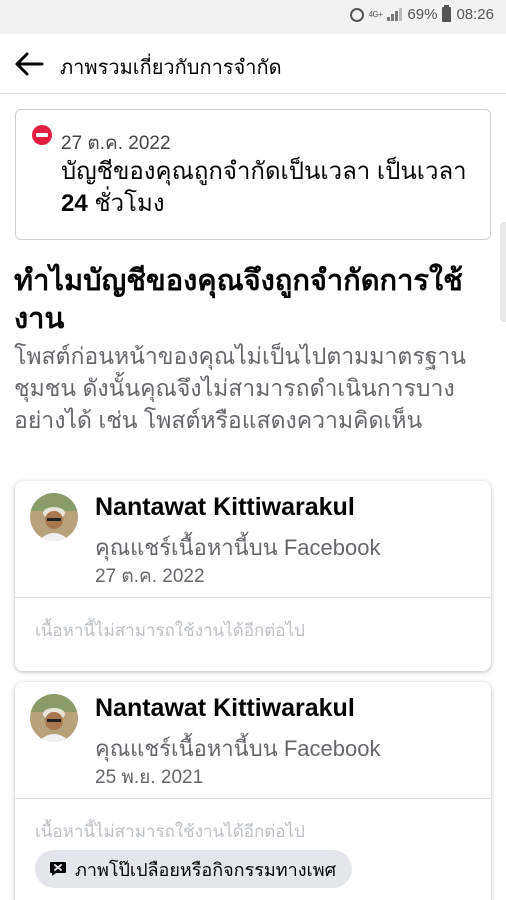  I want to click on status-indicators: 4G+ 69% 08:26, so click(421, 14).